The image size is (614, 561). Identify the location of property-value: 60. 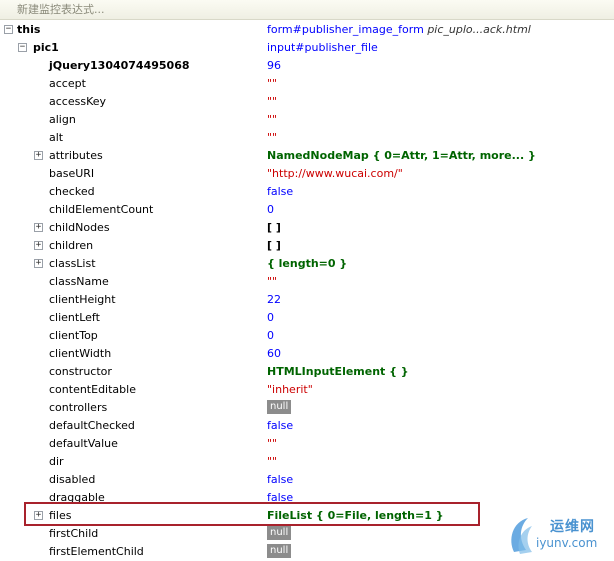
(274, 354).